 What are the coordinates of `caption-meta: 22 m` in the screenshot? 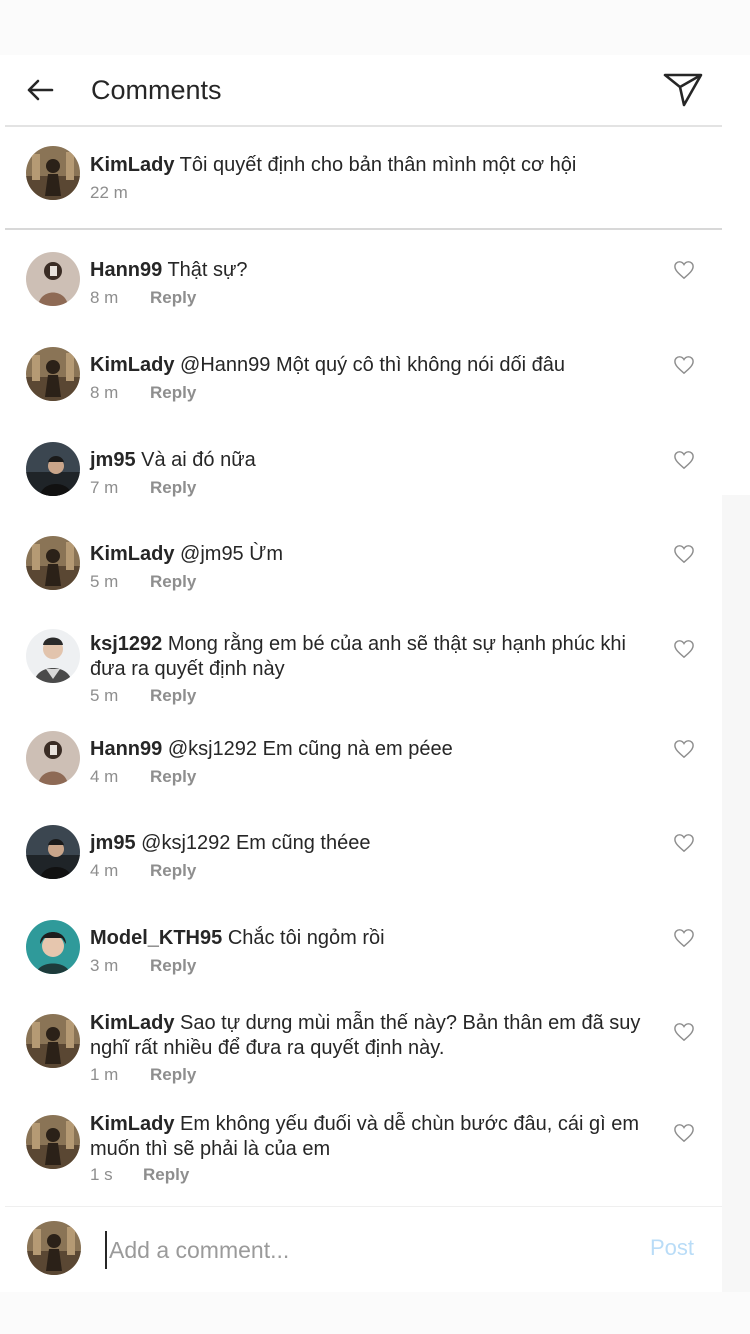 It's located at (120, 193).